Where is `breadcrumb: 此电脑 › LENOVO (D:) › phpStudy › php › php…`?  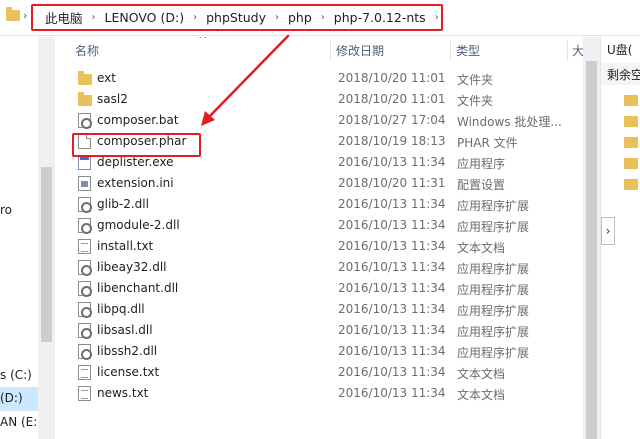
breadcrumb: 此电脑 › LENOVO (D:) › phpStudy › php › php… is located at coordinates (237, 17).